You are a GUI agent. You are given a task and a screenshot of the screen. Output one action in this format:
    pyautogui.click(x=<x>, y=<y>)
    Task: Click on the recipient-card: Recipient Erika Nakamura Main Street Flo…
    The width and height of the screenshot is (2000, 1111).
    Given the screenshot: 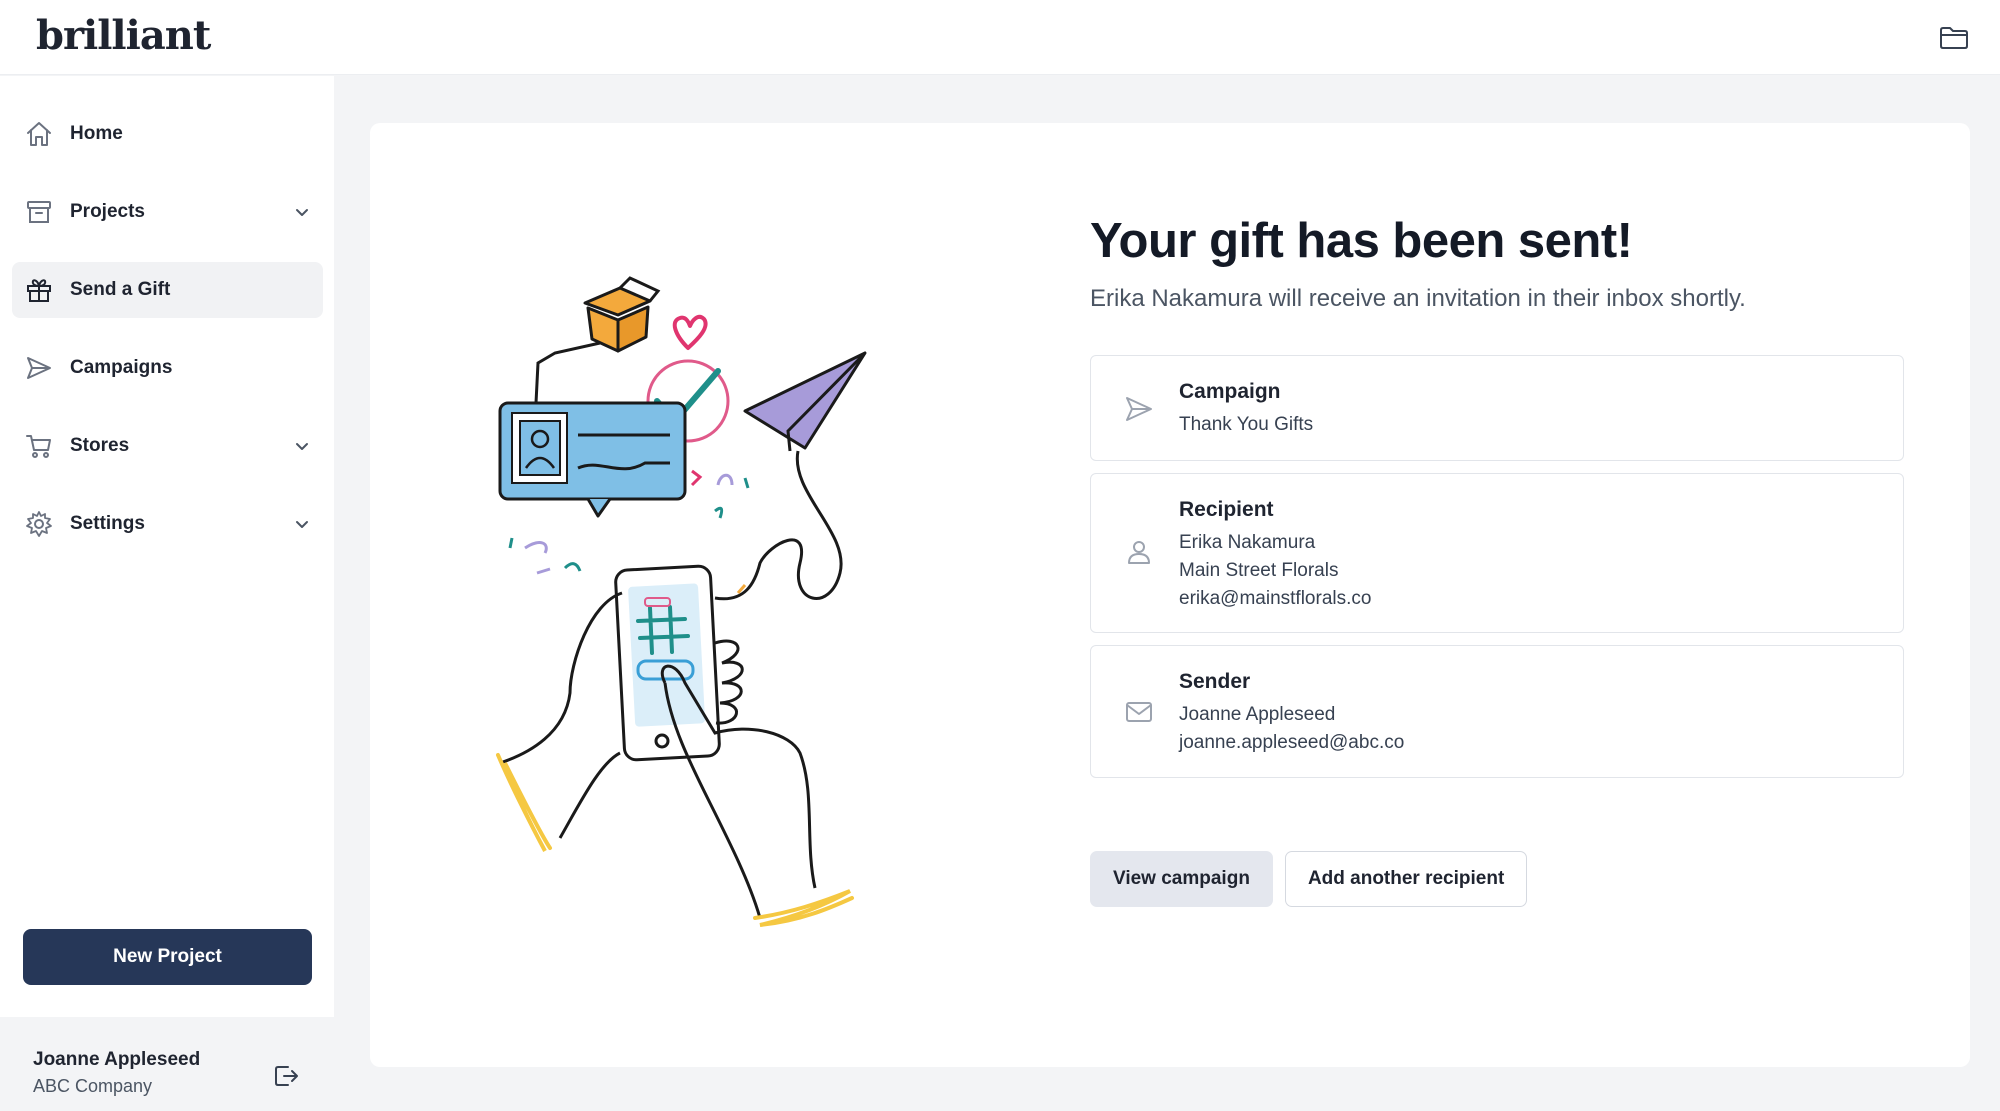 What is the action you would take?
    pyautogui.click(x=1497, y=553)
    